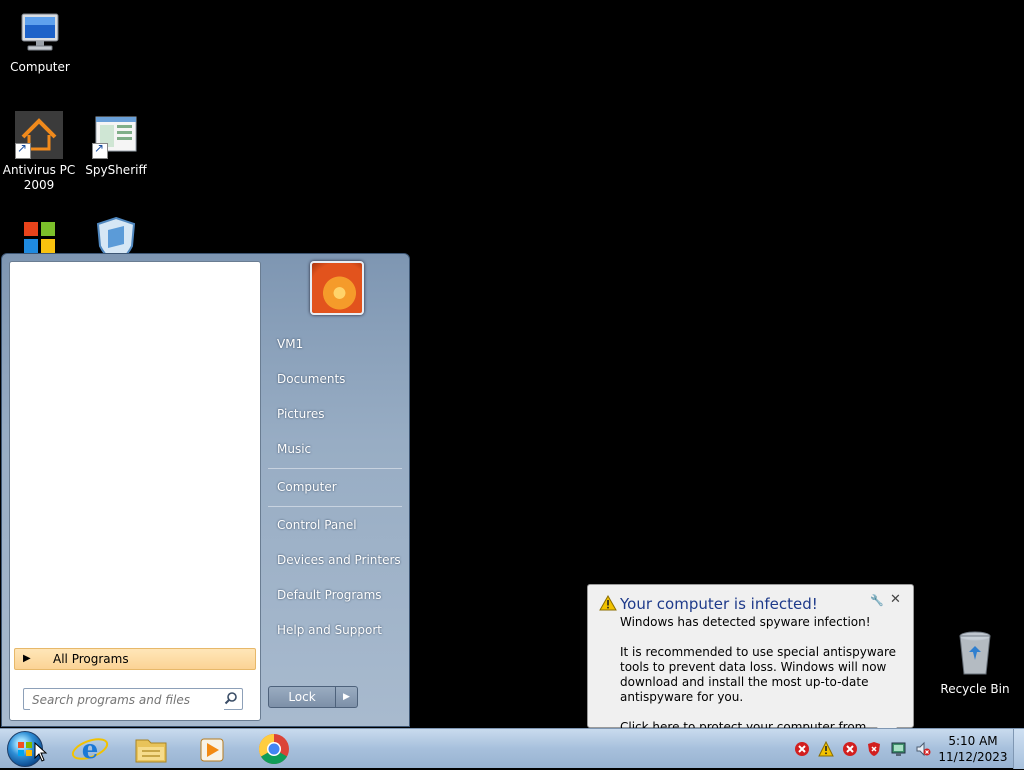 This screenshot has width=1024, height=770. I want to click on start-item-label: Devices and Printers, so click(339, 560).